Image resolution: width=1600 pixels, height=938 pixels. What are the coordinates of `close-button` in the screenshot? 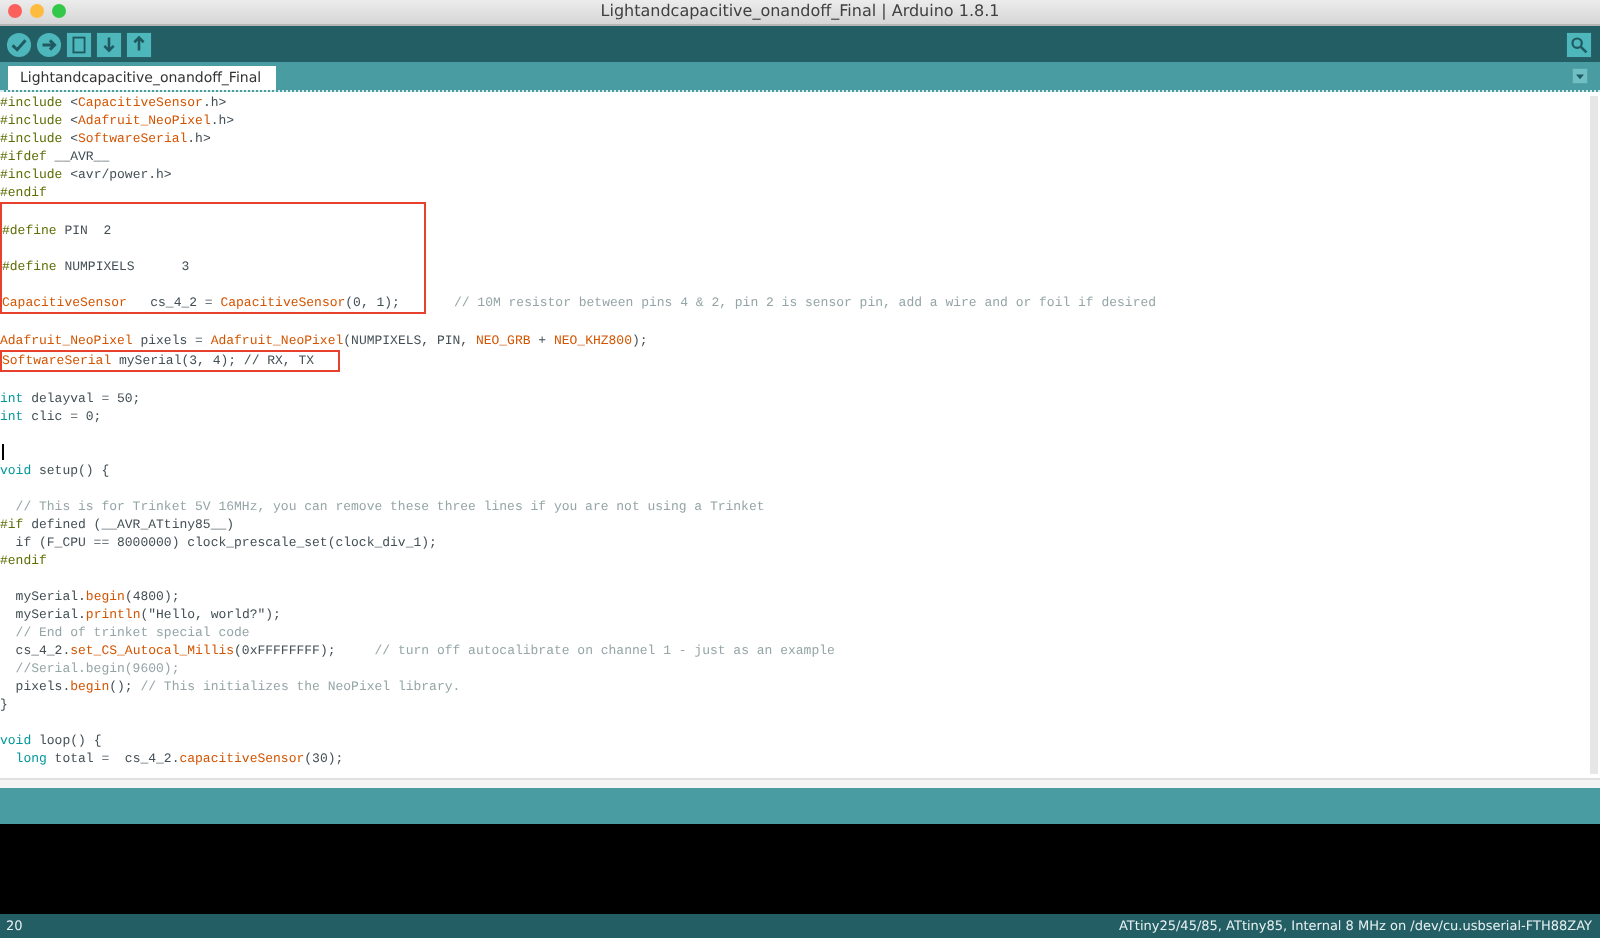 It's located at (15, 11).